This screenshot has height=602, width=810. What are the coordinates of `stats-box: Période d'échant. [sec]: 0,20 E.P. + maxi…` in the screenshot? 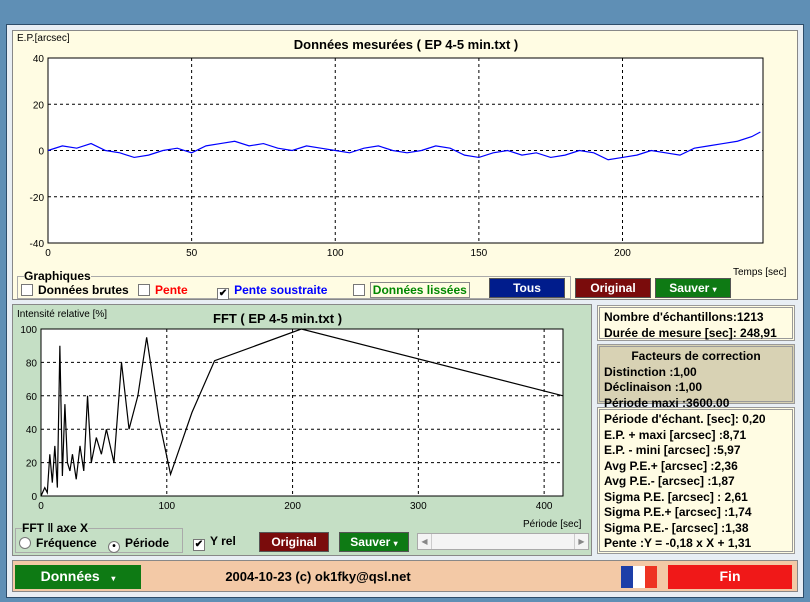 It's located at (696, 480).